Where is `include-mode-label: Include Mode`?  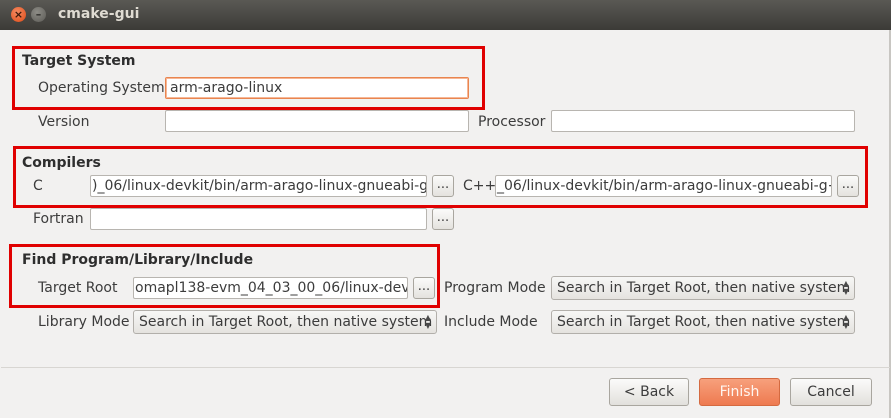 include-mode-label: Include Mode is located at coordinates (491, 322).